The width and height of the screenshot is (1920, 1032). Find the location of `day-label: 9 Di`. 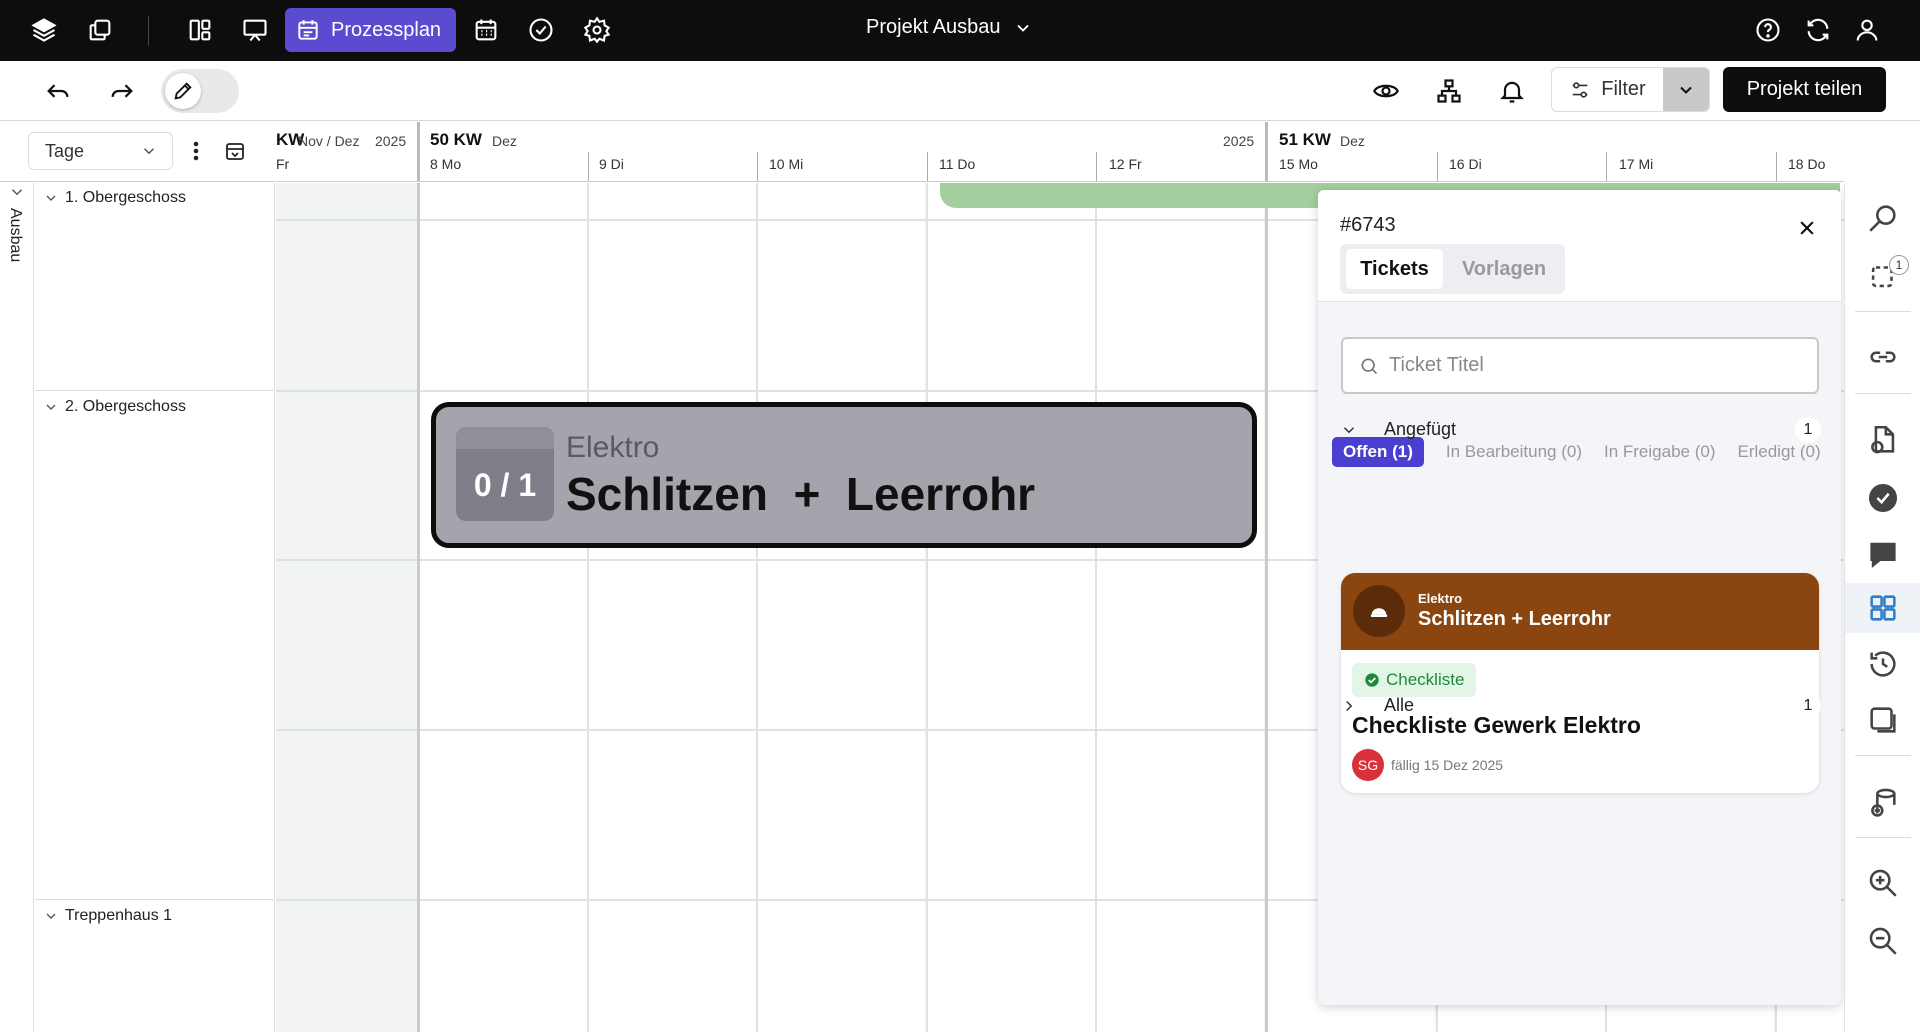

day-label: 9 Di is located at coordinates (611, 164).